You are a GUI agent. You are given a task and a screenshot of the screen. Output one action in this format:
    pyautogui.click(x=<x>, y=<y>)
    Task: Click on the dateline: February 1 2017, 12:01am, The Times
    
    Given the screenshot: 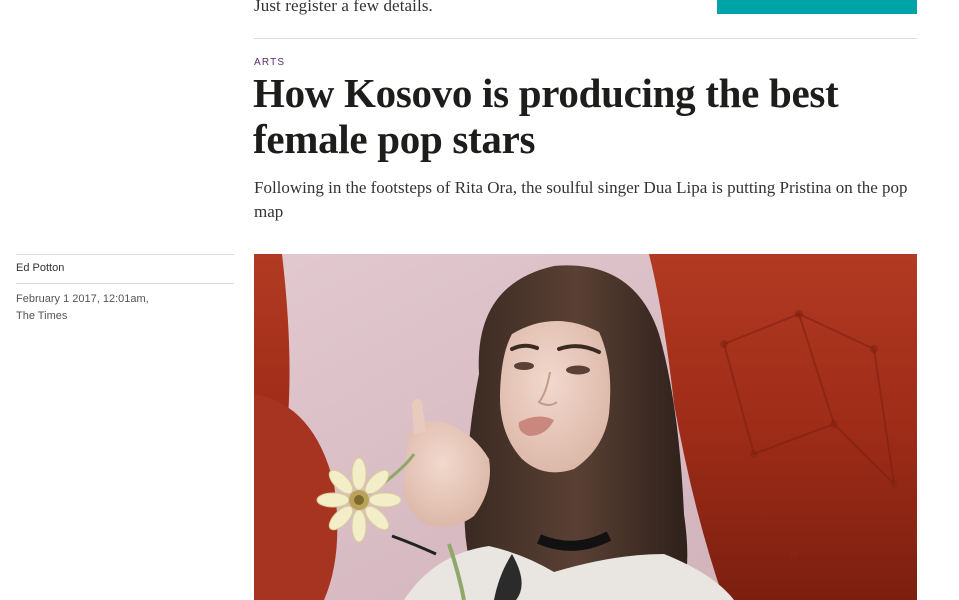 What is the action you would take?
    pyautogui.click(x=125, y=308)
    